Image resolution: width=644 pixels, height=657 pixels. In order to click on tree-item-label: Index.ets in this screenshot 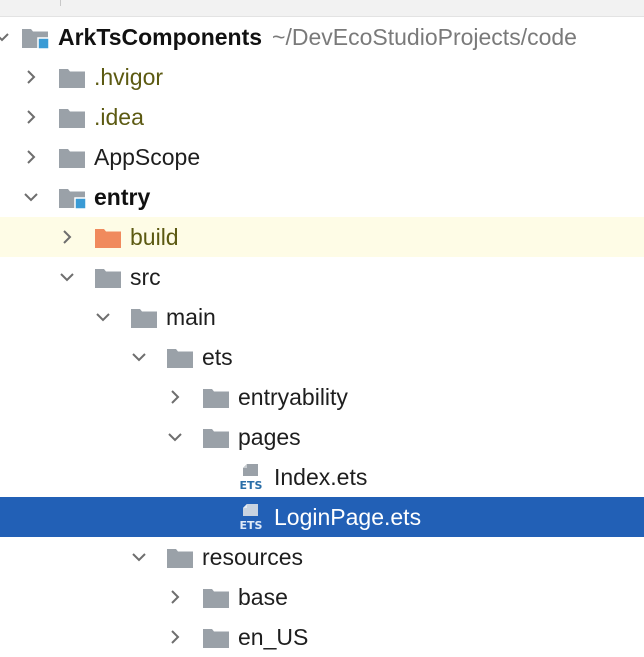, I will do `click(321, 477)`.